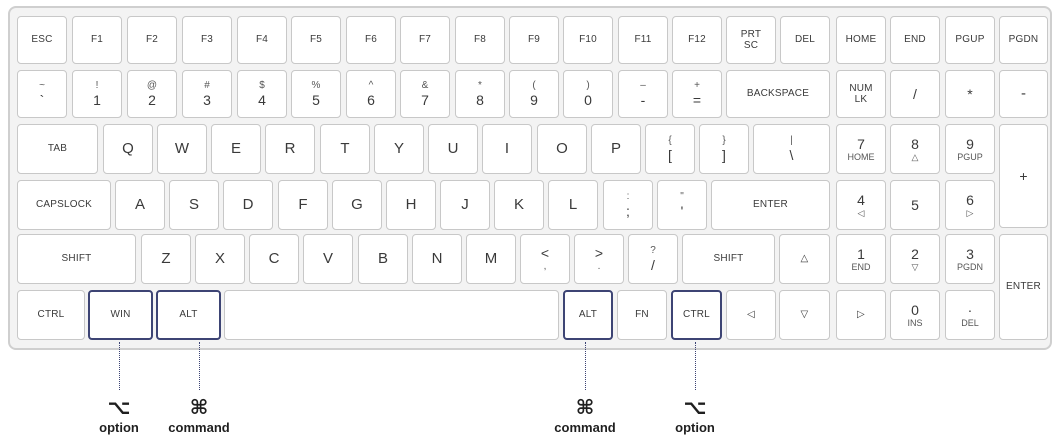 The image size is (1052, 441). Describe the element at coordinates (480, 40) in the screenshot. I see `key-row1-8: F8` at that location.